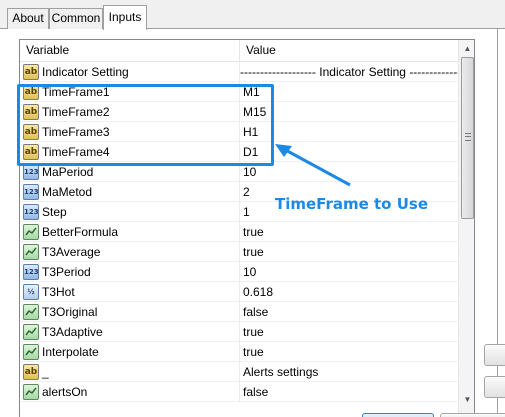  I want to click on value-cell: Alerts settings, so click(349, 372).